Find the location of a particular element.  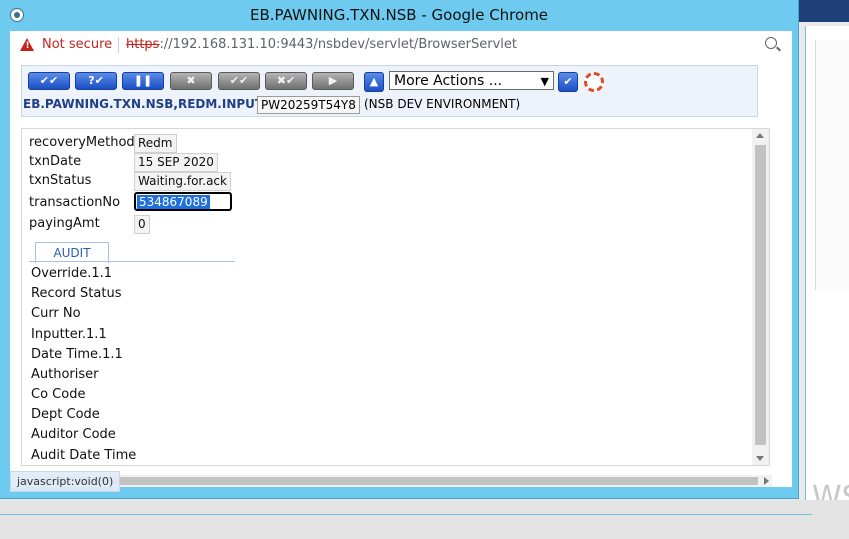

window-title: EB.PAWNING.TXN.NSB - Google Chrome is located at coordinates (399, 15).